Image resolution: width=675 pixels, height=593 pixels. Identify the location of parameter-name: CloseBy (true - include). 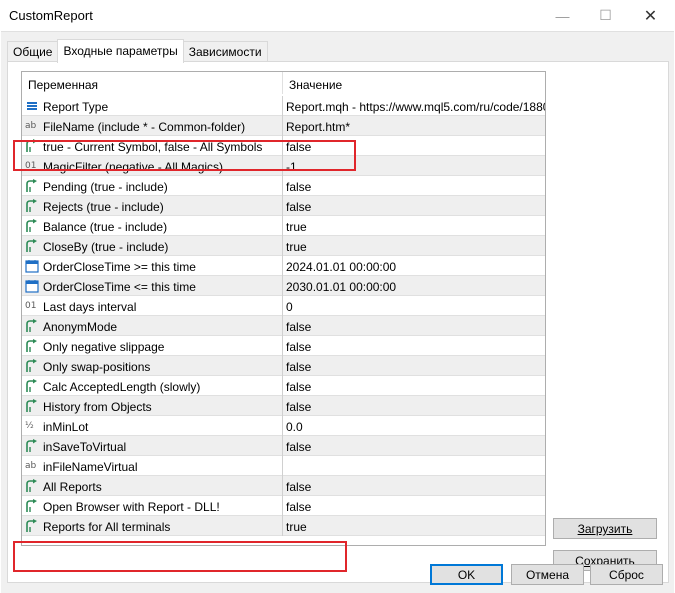
(106, 247).